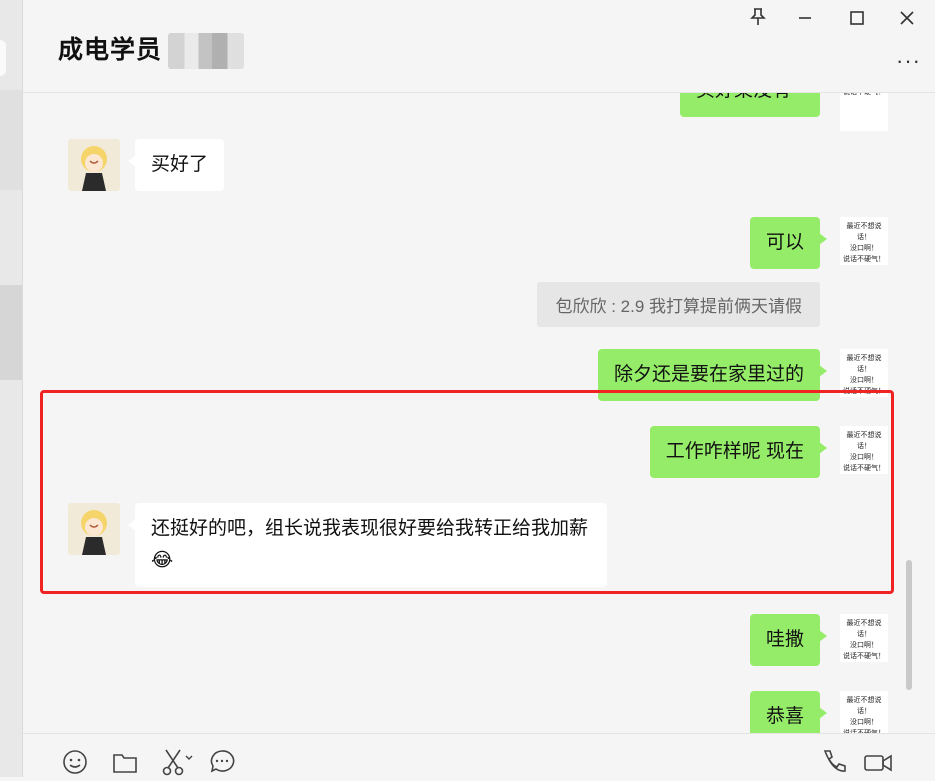 The width and height of the screenshot is (935, 781). I want to click on quoted-message: 包欣欣 : 2.9 我打算提前俩天请假, so click(678, 304).